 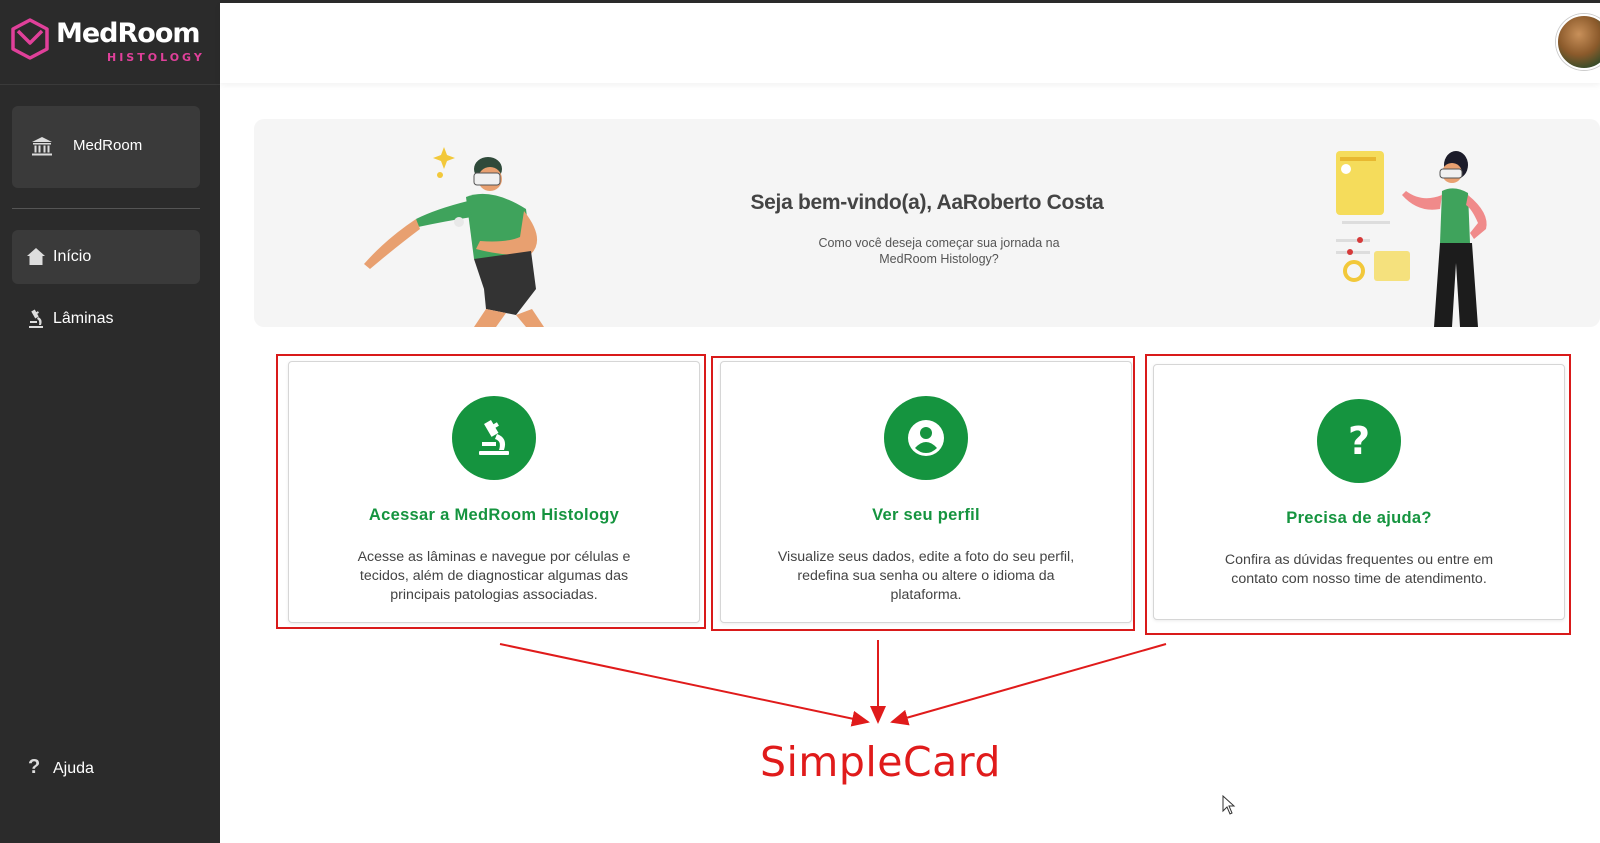 What do you see at coordinates (833, 683) in the screenshot?
I see `annotation-arrows` at bounding box center [833, 683].